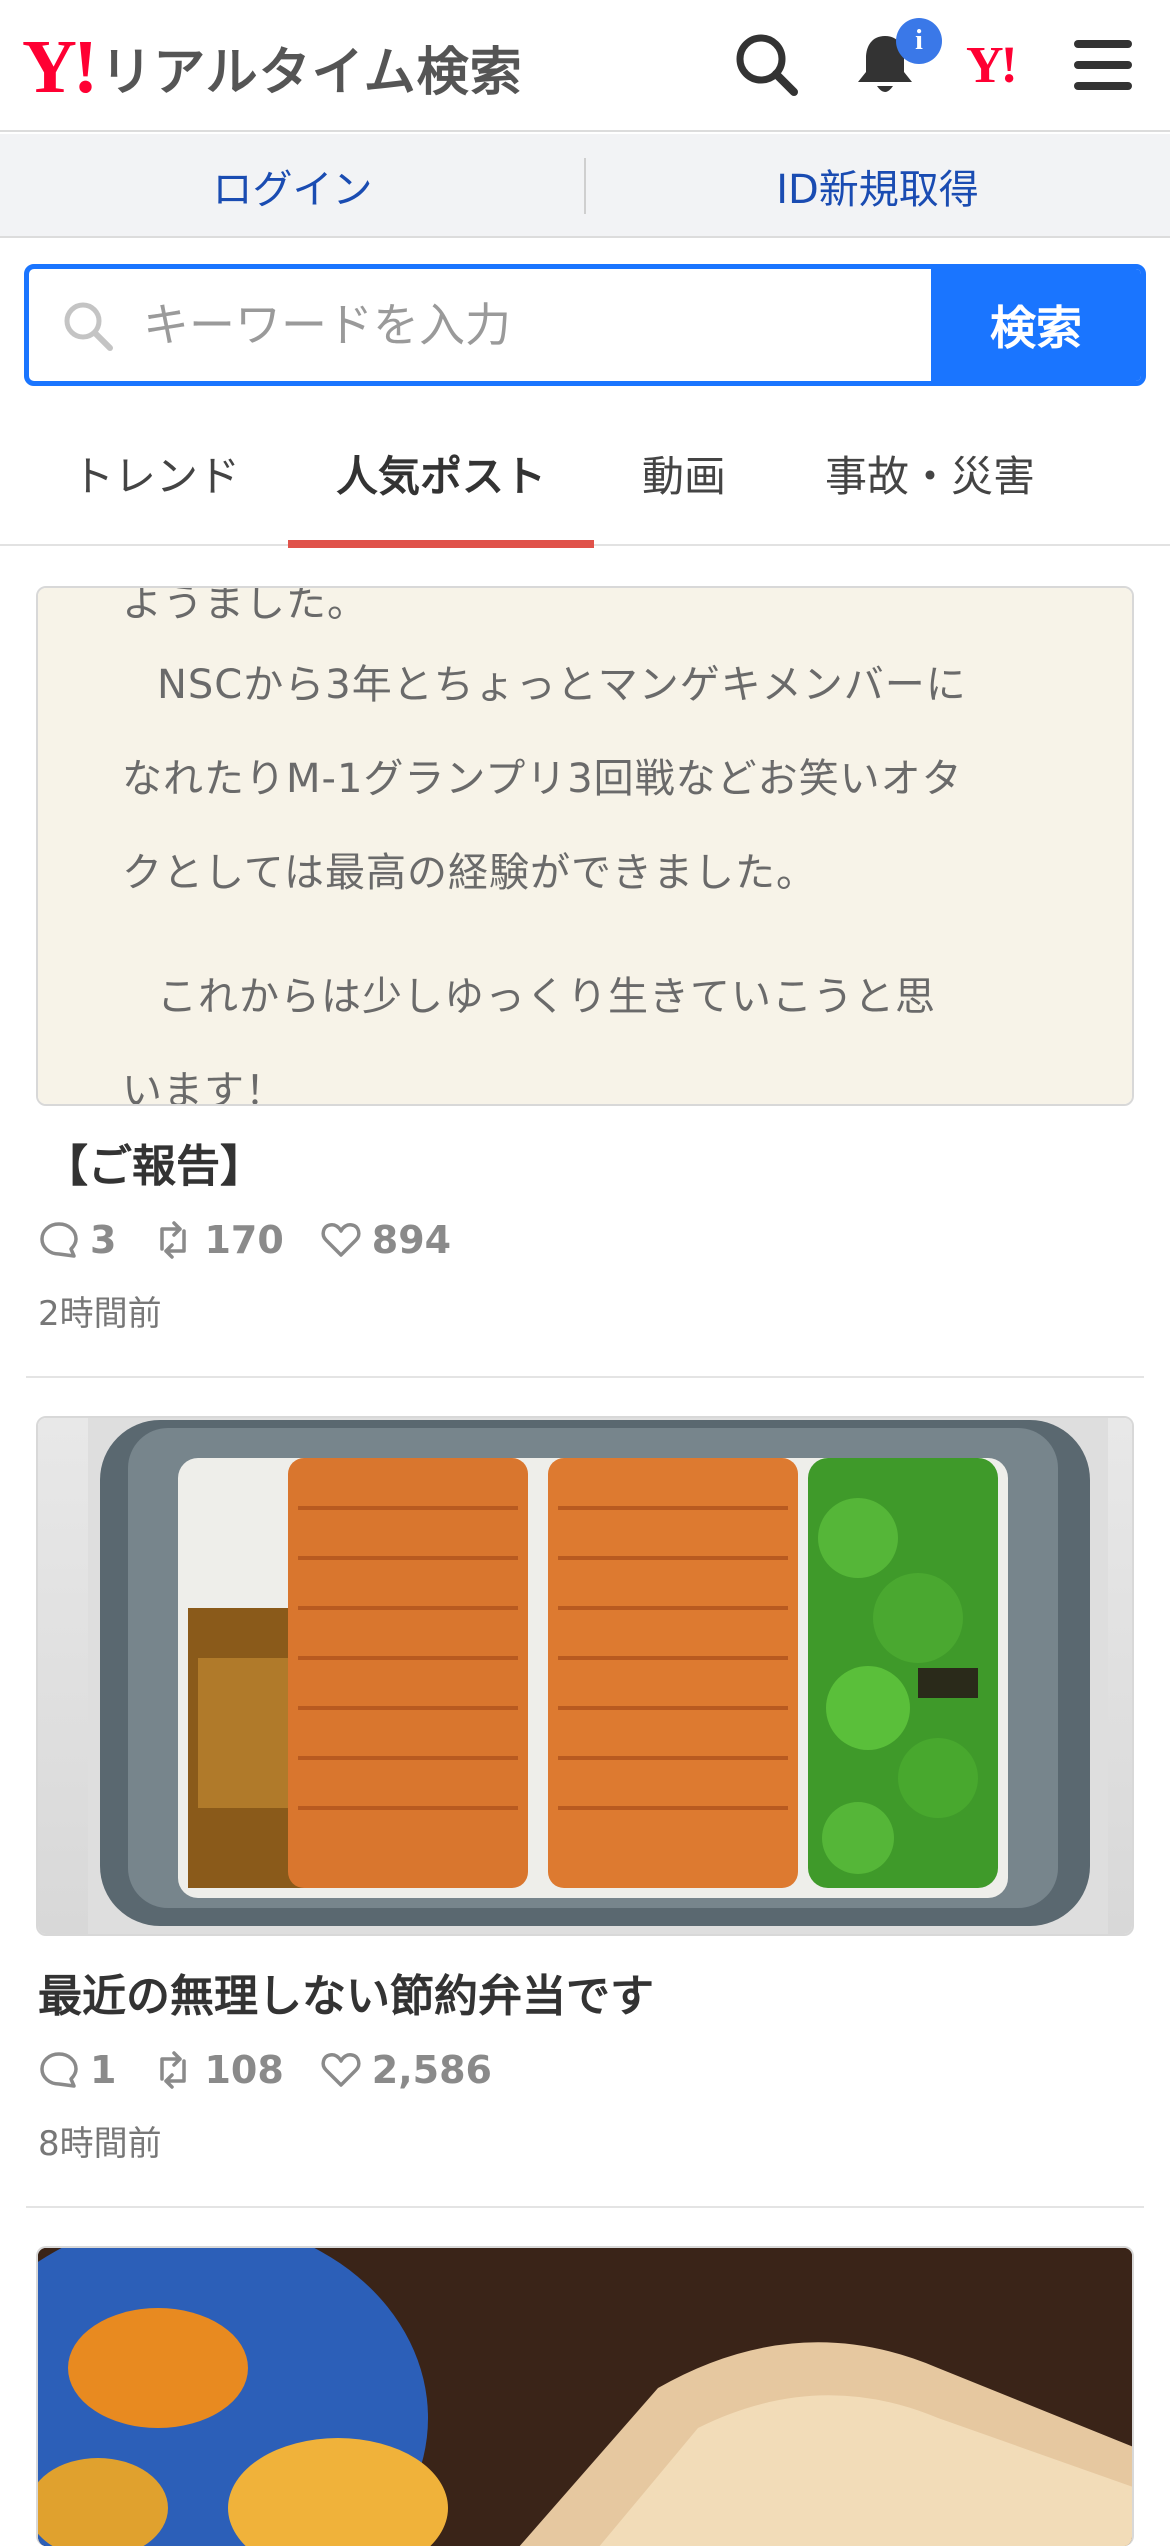  What do you see at coordinates (1036, 325) in the screenshot?
I see `search-button: 検索` at bounding box center [1036, 325].